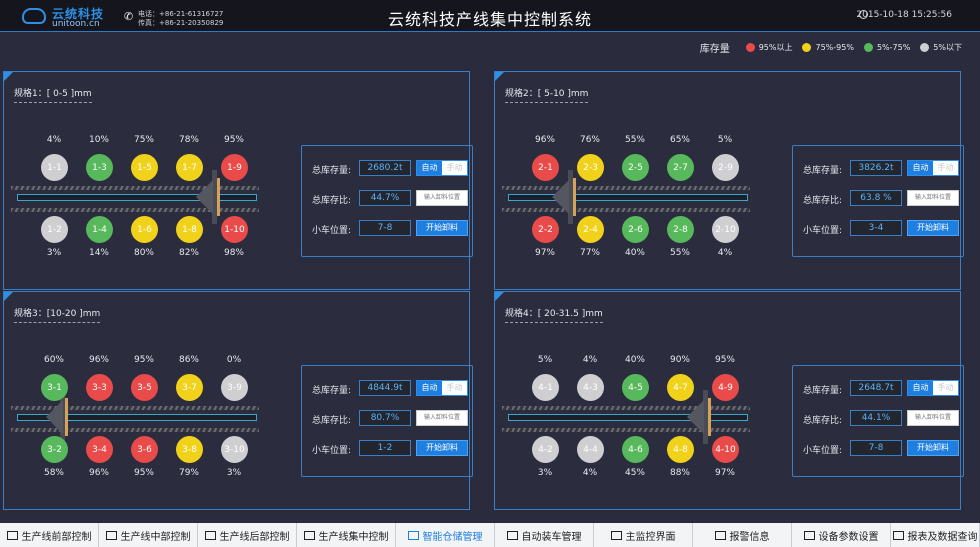 The image size is (980, 547). I want to click on storage-bin: 4-6, so click(635, 449).